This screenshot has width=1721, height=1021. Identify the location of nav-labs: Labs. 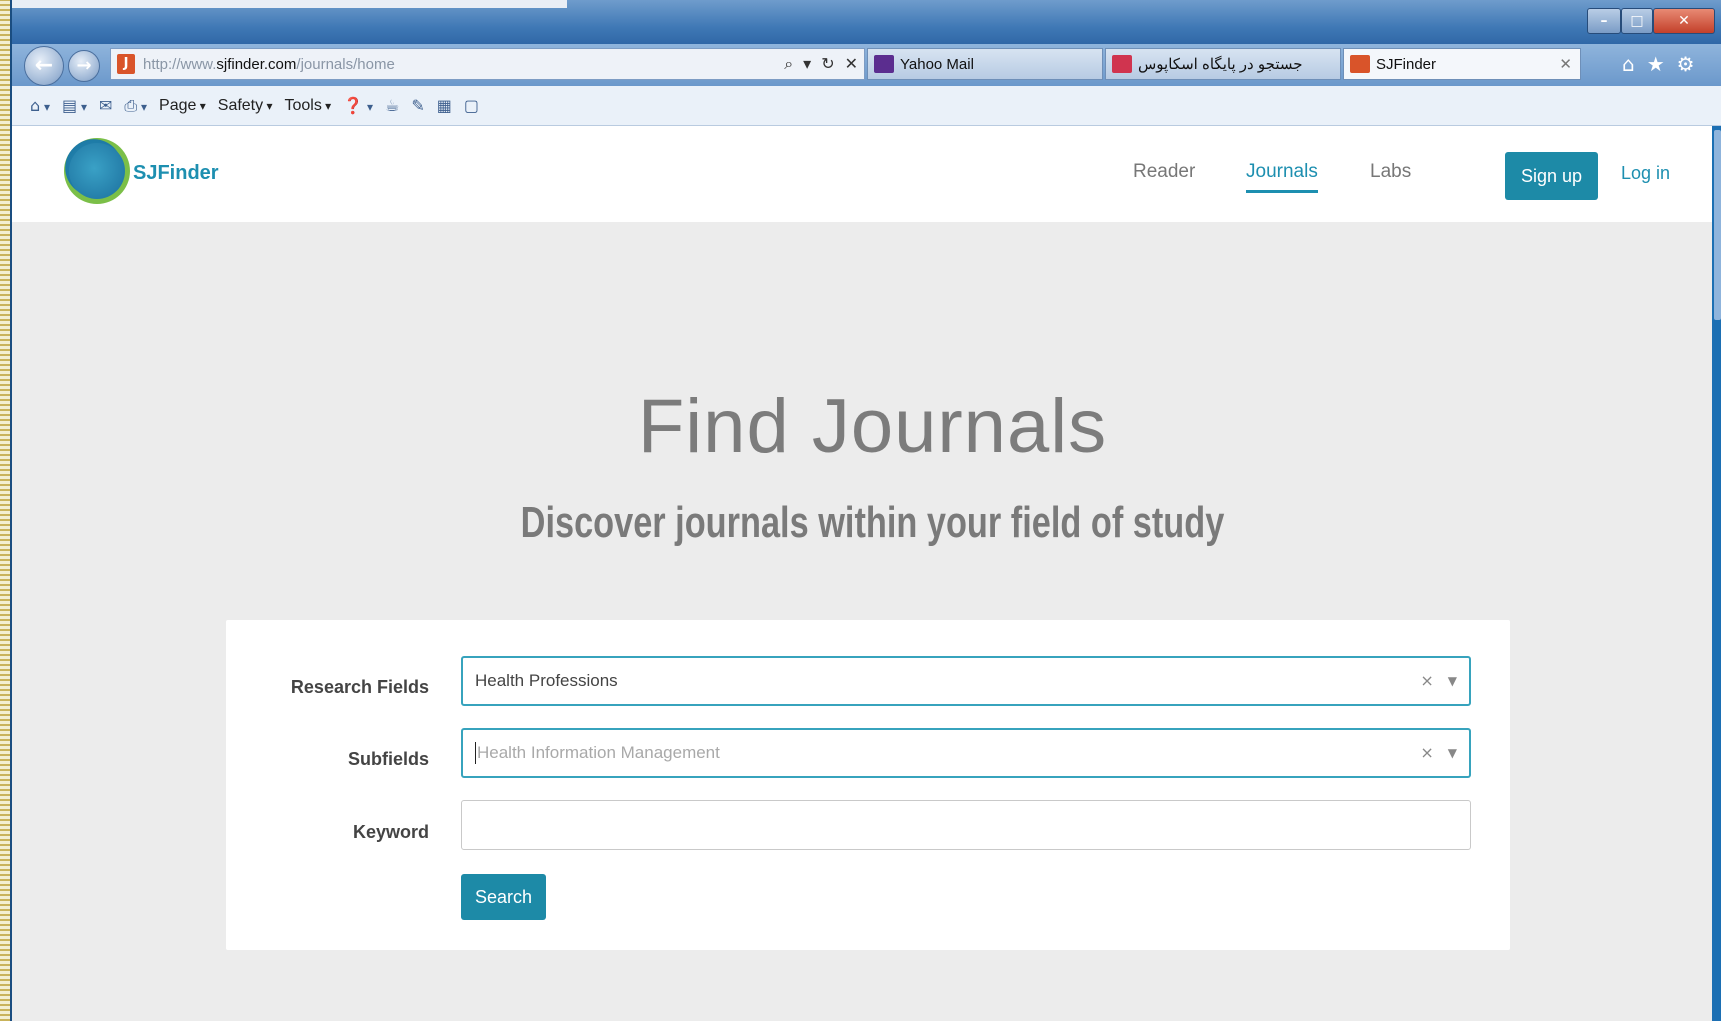
(1390, 172).